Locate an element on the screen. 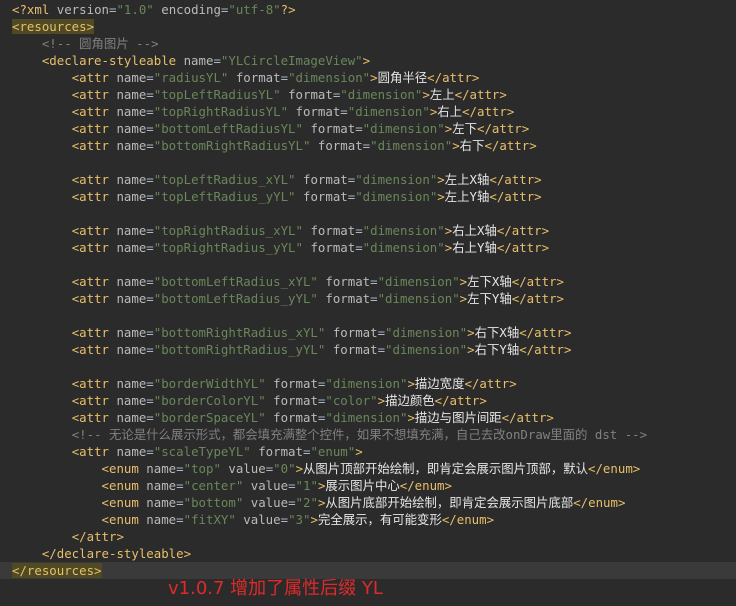  code-line: <attr name="scaleTypeYL" format="enum"> is located at coordinates (368, 451).